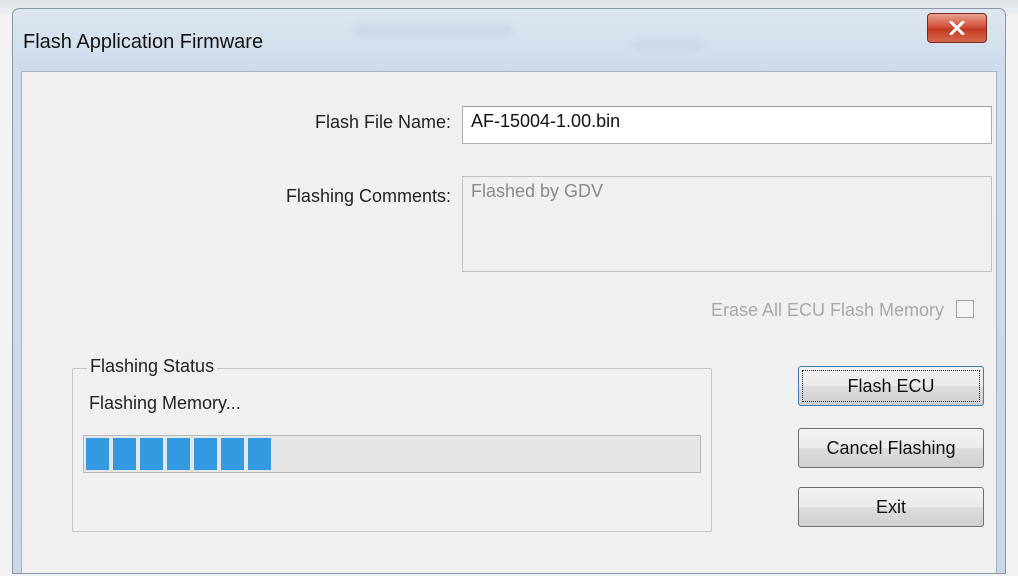 The width and height of the screenshot is (1018, 576). What do you see at coordinates (152, 366) in the screenshot?
I see `group-title: Flashing Status` at bounding box center [152, 366].